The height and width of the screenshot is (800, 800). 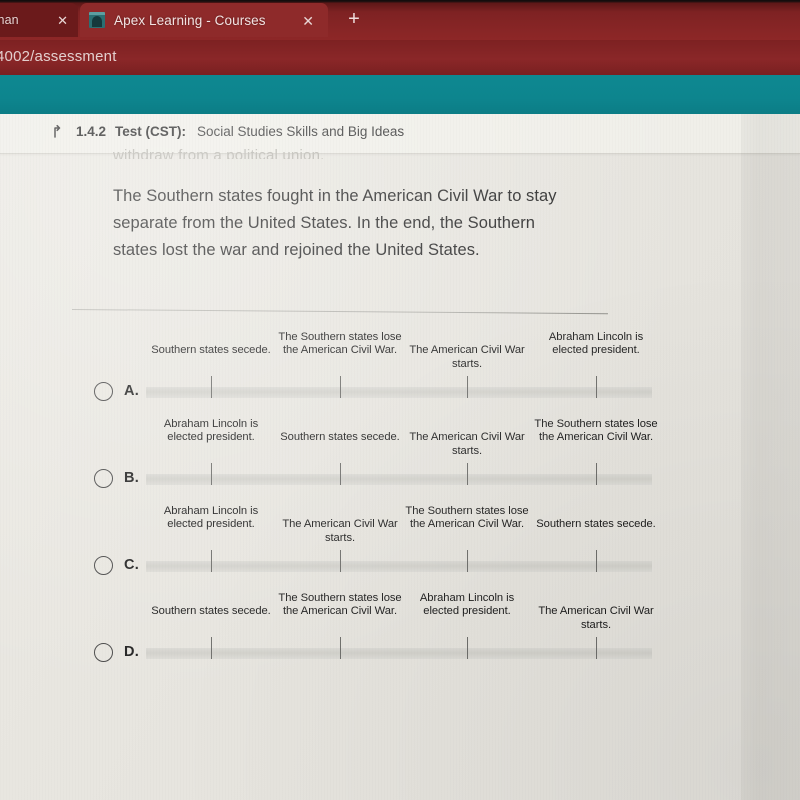 What do you see at coordinates (339, 312) in the screenshot?
I see `section-divider` at bounding box center [339, 312].